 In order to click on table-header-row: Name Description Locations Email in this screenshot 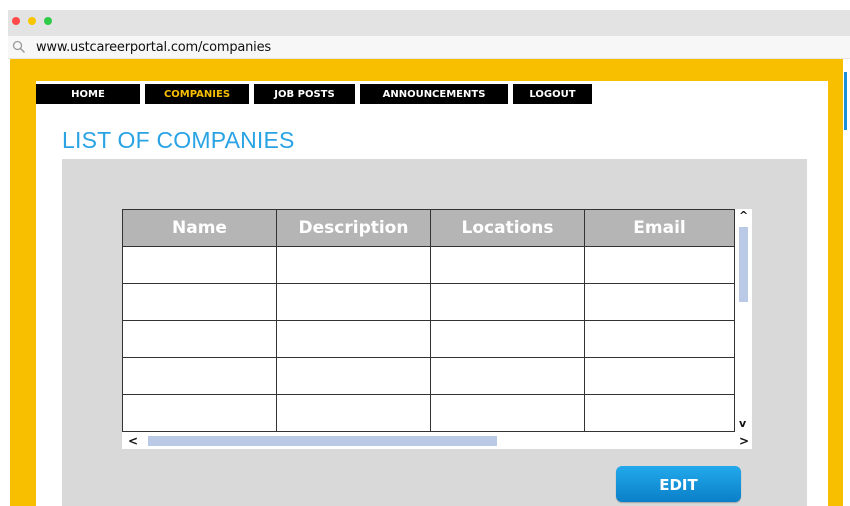, I will do `click(428, 228)`.